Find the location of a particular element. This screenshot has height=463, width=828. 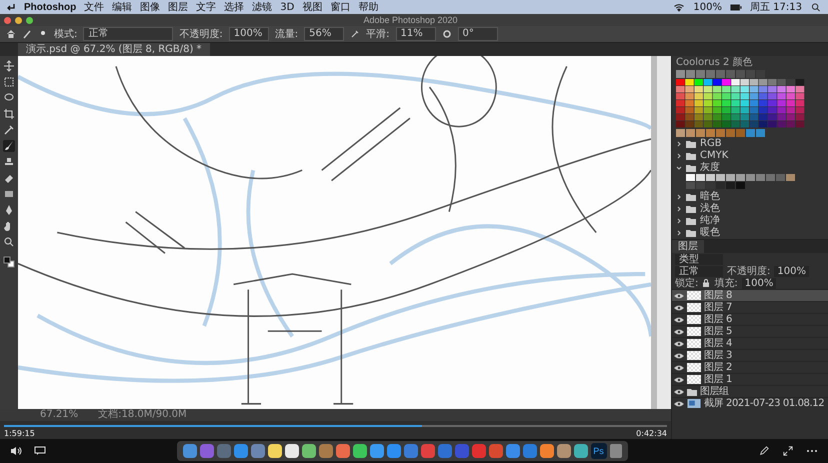

window-title: Adobe Photoshop 2020 is located at coordinates (411, 20).